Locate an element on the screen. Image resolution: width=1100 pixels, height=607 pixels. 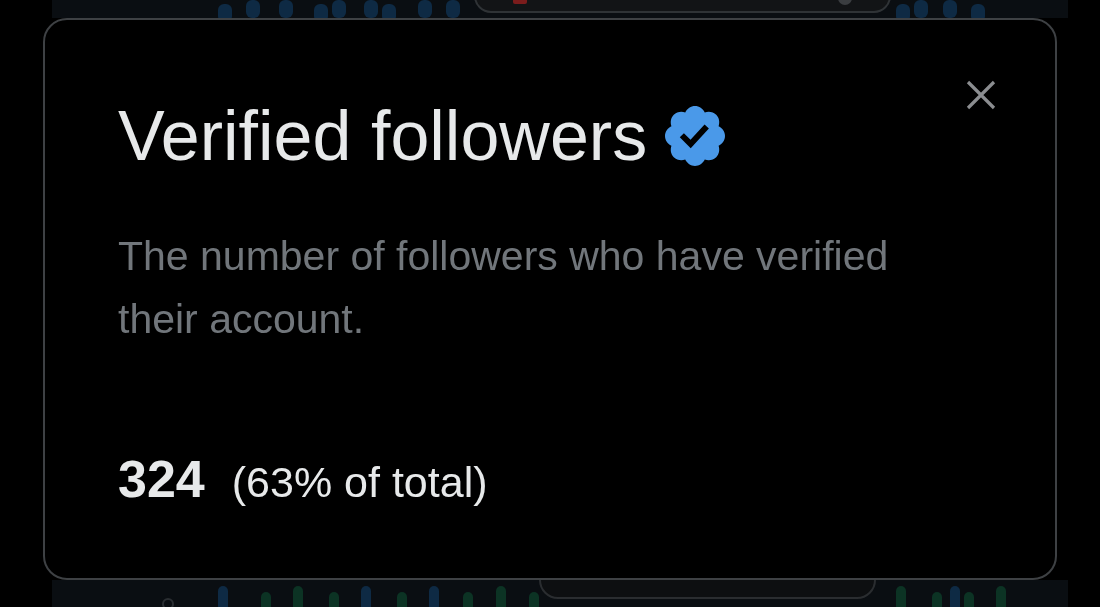
close-button is located at coordinates (981, 95).